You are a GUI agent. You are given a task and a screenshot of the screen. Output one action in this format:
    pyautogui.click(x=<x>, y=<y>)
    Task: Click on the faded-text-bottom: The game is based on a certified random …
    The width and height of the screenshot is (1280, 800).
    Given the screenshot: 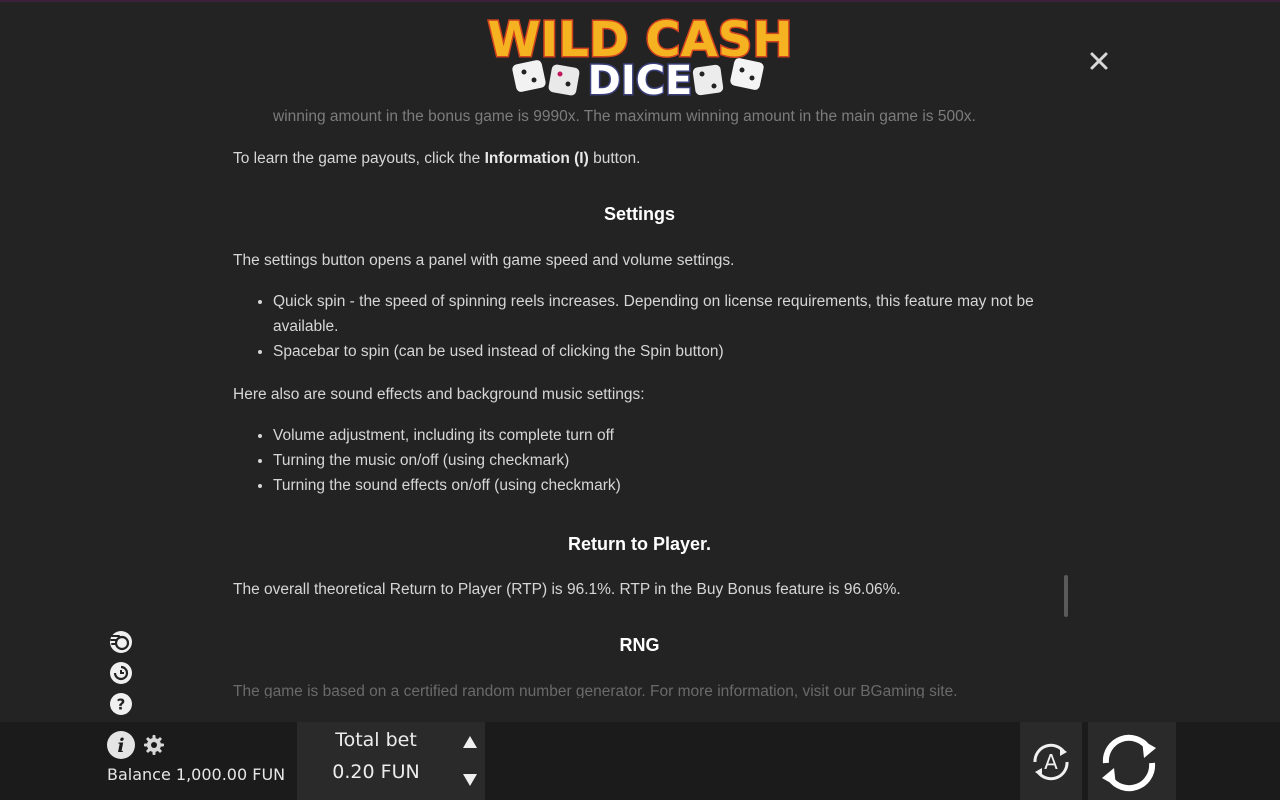 What is the action you would take?
    pyautogui.click(x=595, y=690)
    